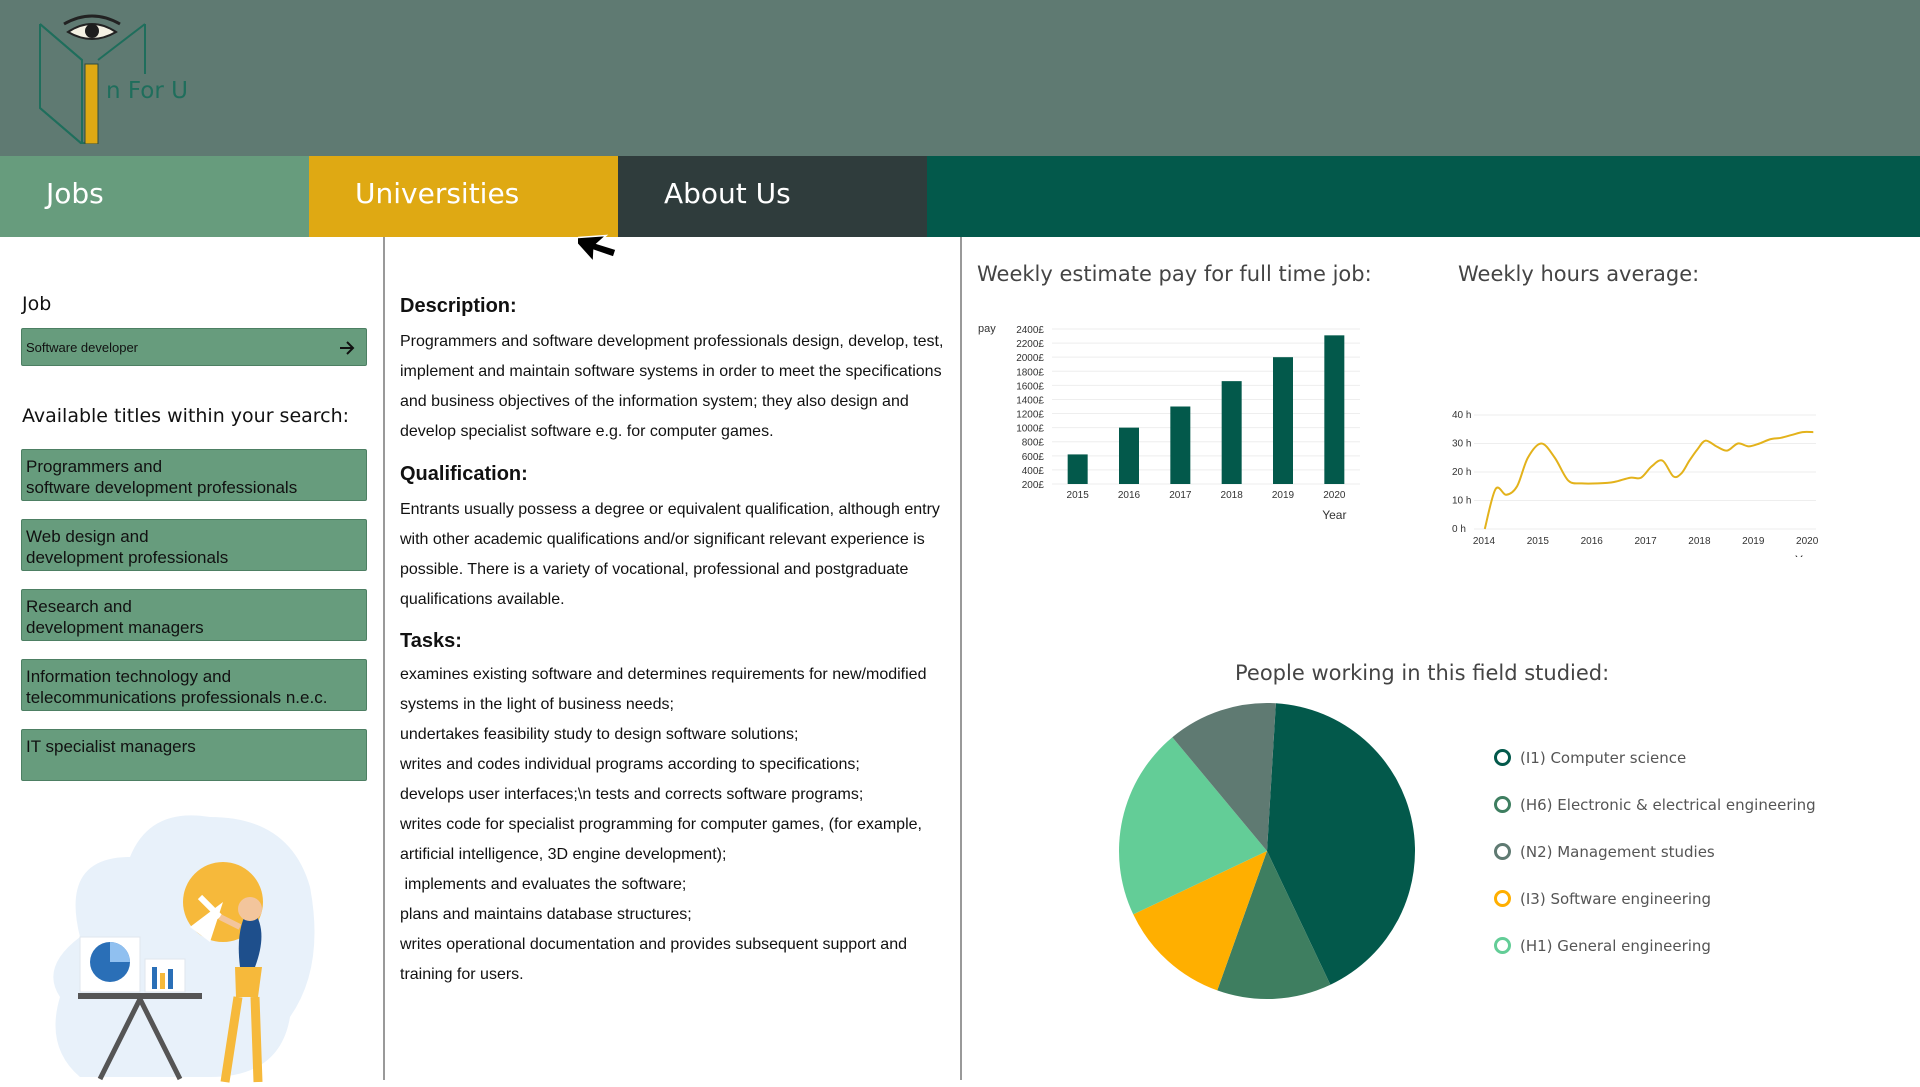  Describe the element at coordinates (184, 949) in the screenshot. I see `data-analyst-illustration` at that location.